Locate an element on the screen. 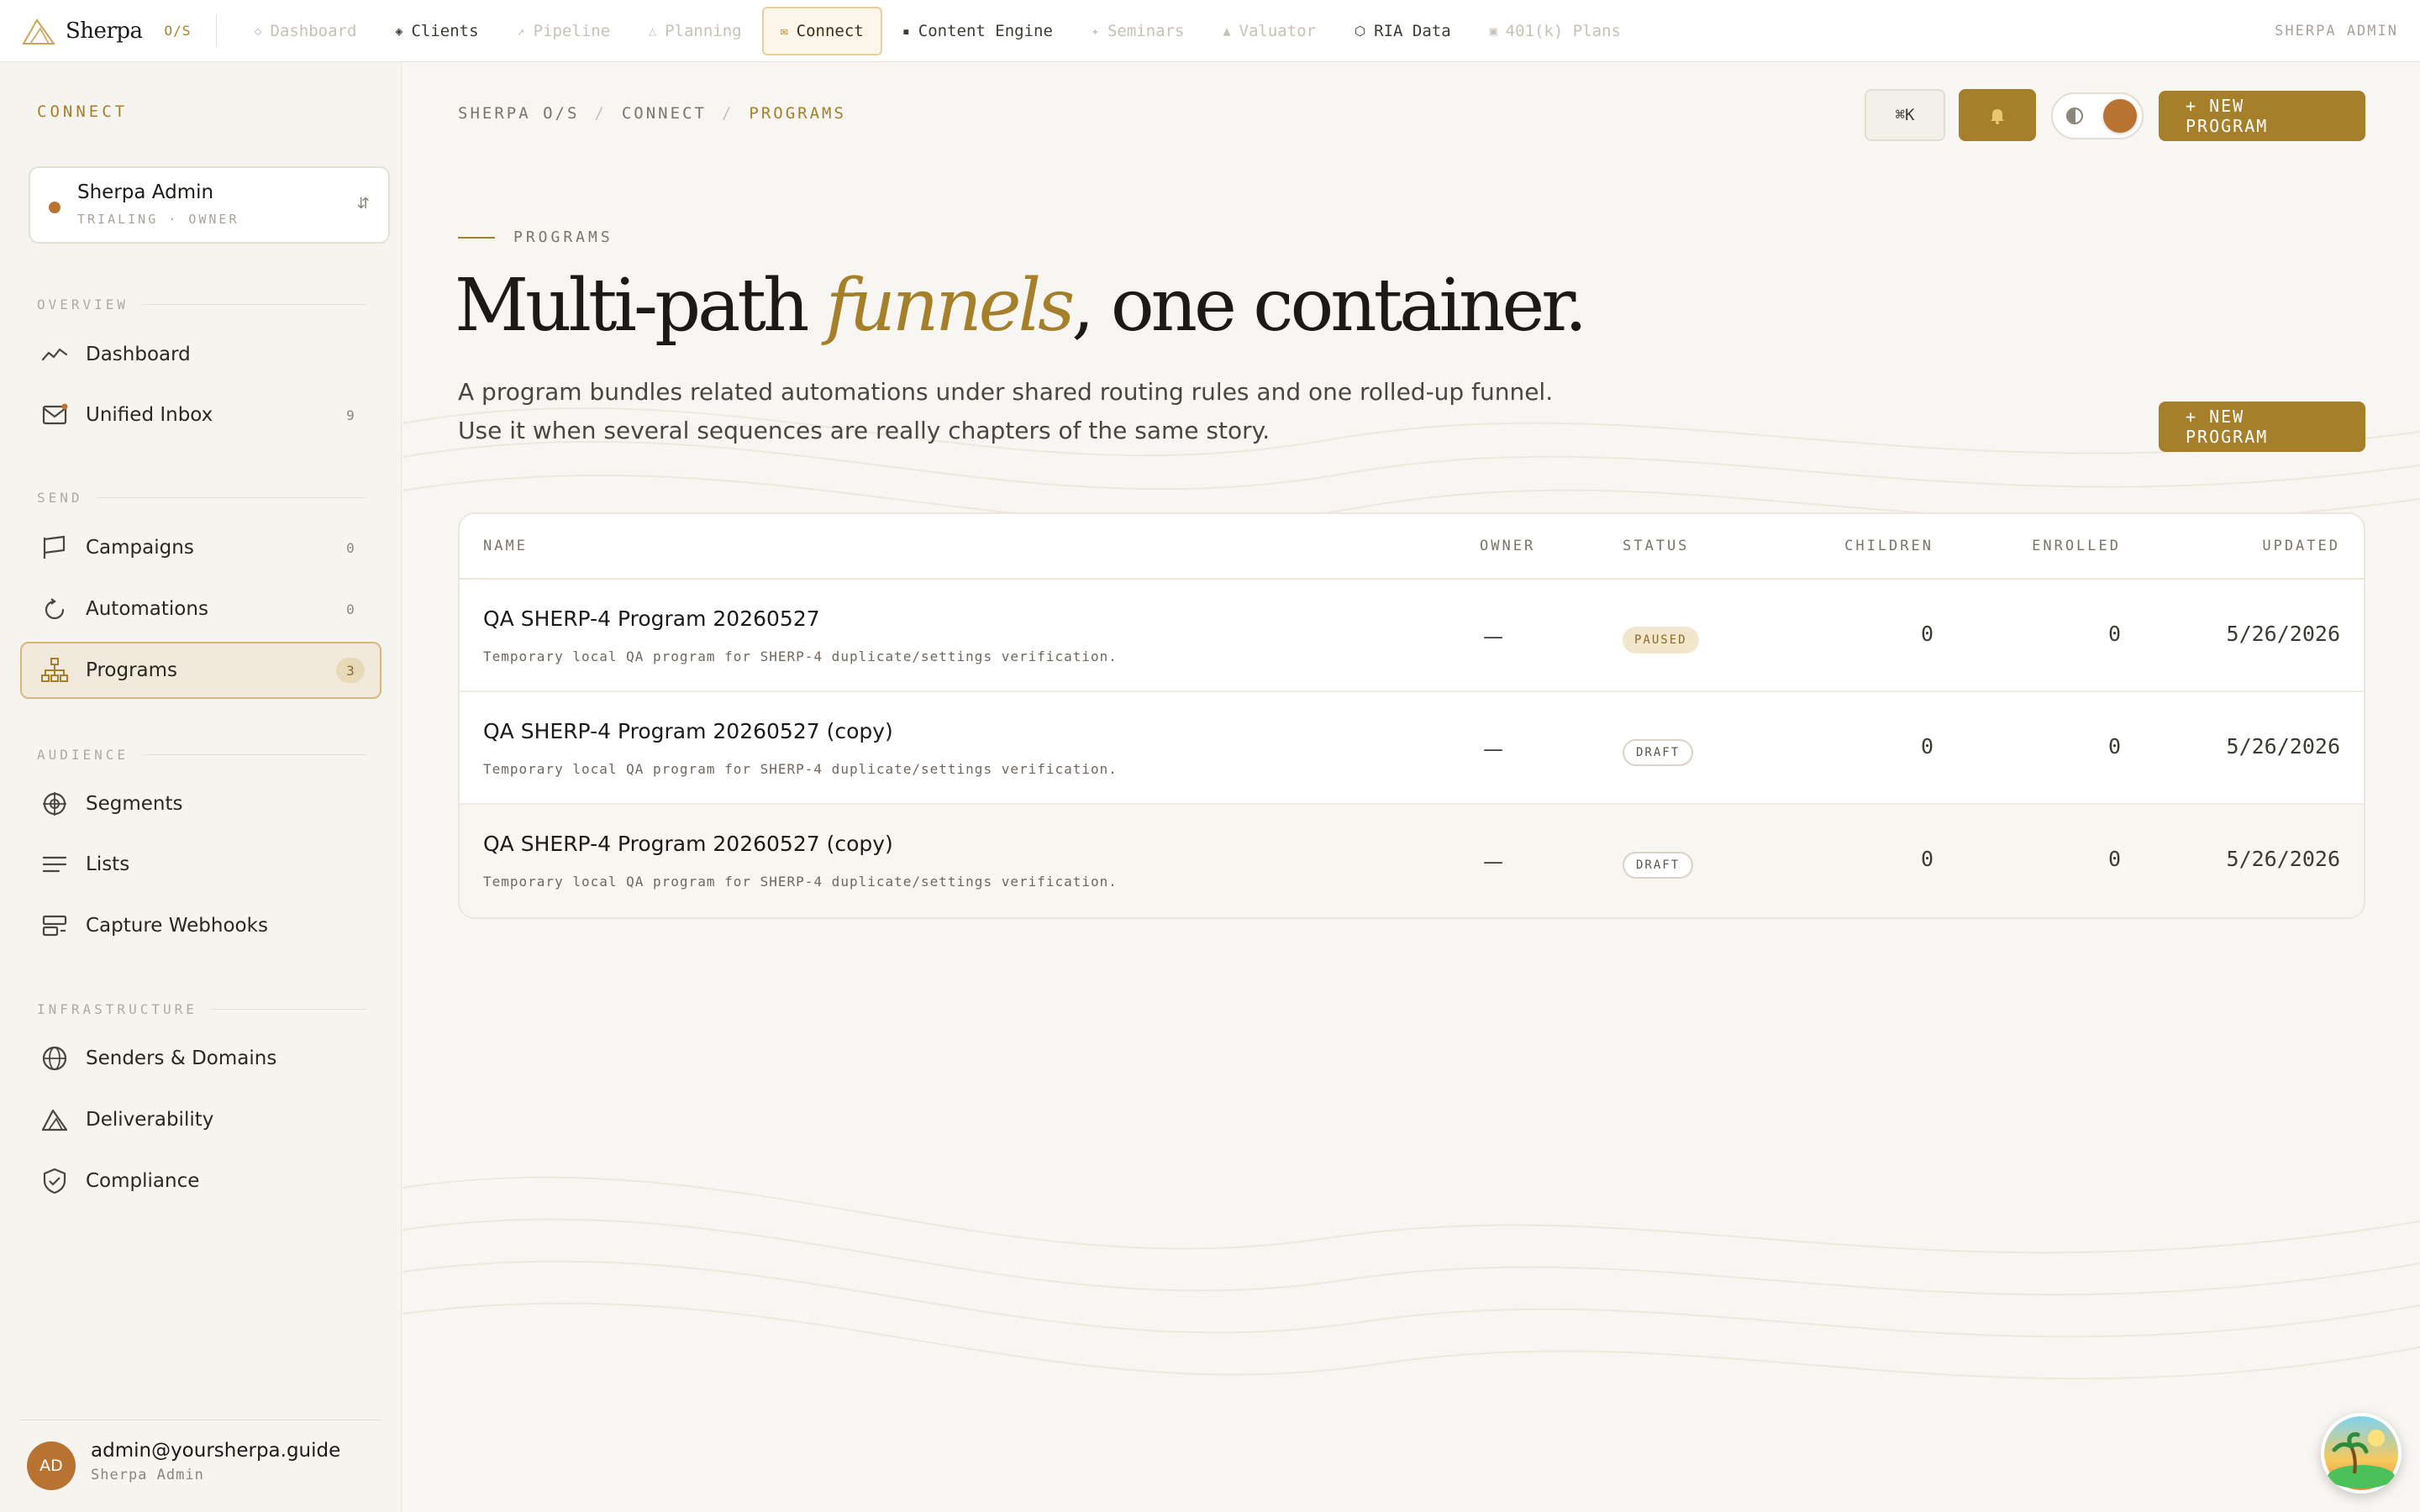 The height and width of the screenshot is (1512, 2420). tab-clients: ◈ Clients is located at coordinates (436, 31).